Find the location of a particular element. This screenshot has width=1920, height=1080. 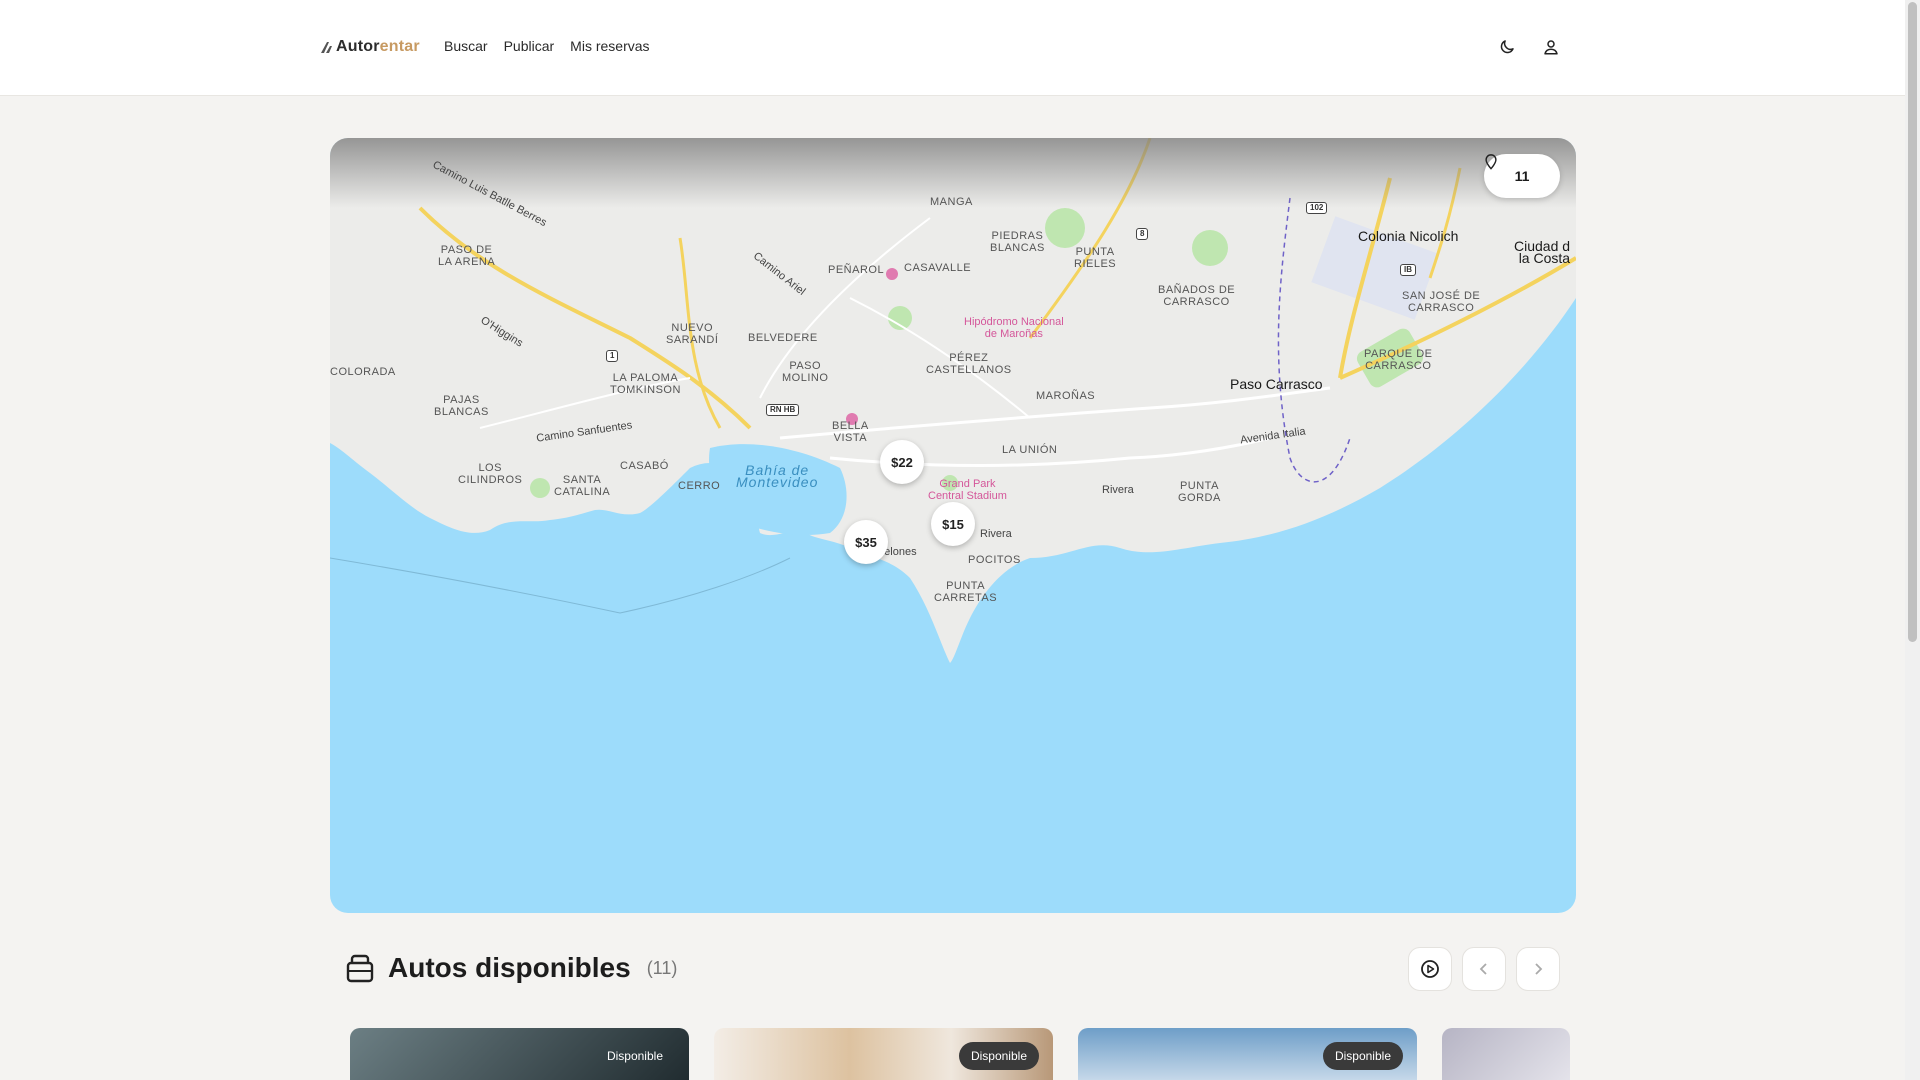

chevron-left-icon is located at coordinates (1483, 969).